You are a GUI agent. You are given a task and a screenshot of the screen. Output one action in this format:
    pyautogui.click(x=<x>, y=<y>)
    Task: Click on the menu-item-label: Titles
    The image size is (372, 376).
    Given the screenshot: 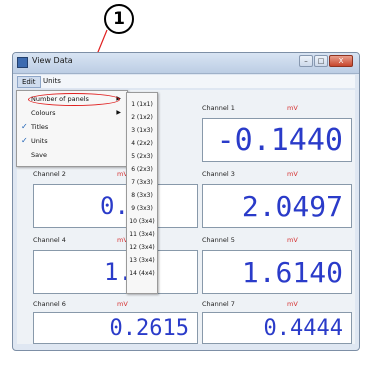 What is the action you would take?
    pyautogui.click(x=40, y=127)
    